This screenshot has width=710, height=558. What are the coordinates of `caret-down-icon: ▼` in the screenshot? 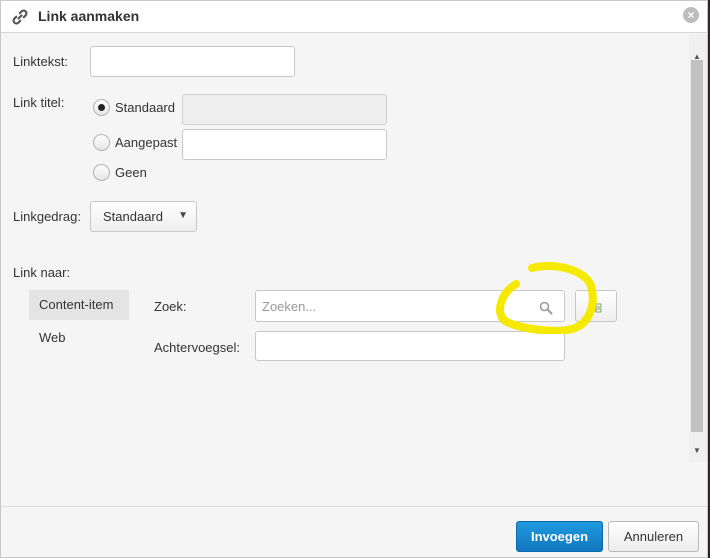 It's located at (183, 215).